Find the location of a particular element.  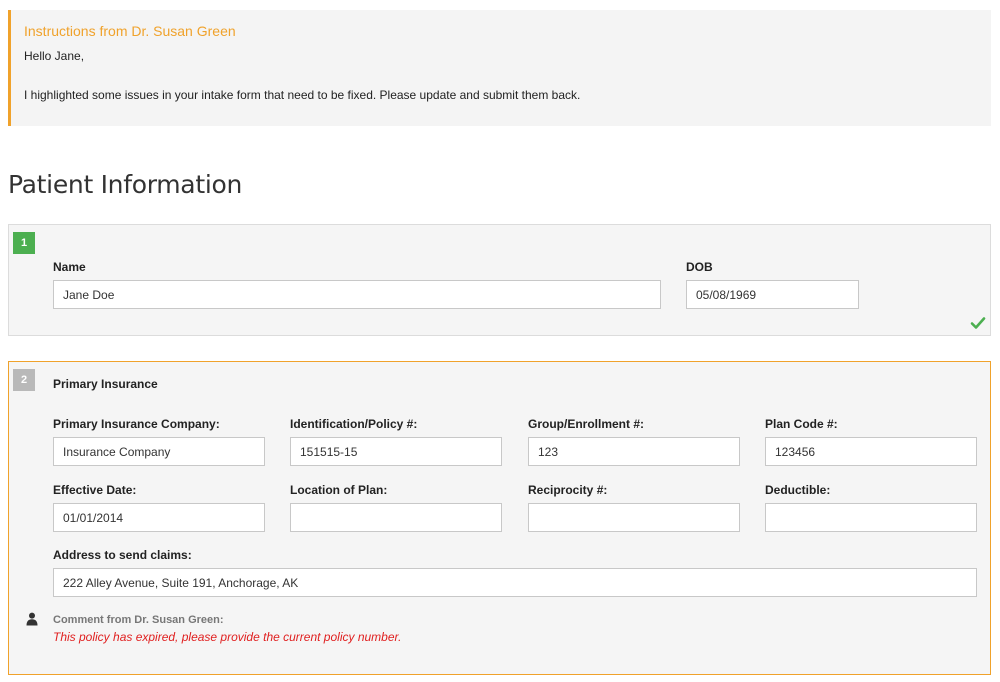

policy-label: Identification/Policy #: is located at coordinates (354, 424).